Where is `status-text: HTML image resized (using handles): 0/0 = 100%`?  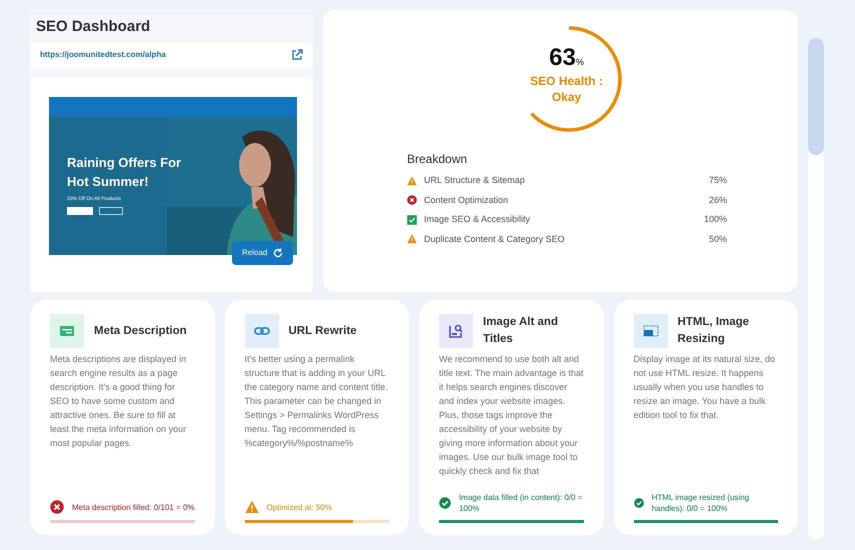 status-text: HTML image resized (using handles): 0/0 = 100% is located at coordinates (701, 503).